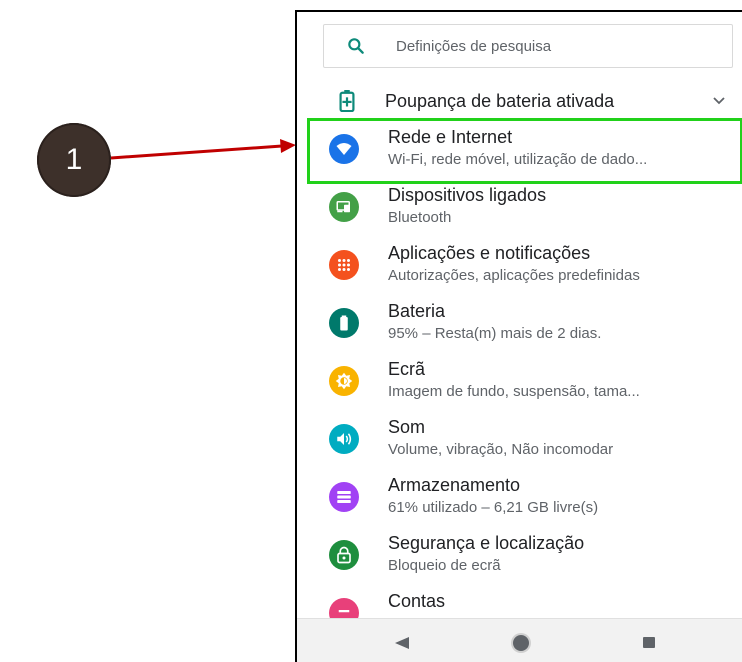 The height and width of the screenshot is (662, 742). Describe the element at coordinates (454, 485) in the screenshot. I see `settings-item-title: Armazenamento` at that location.